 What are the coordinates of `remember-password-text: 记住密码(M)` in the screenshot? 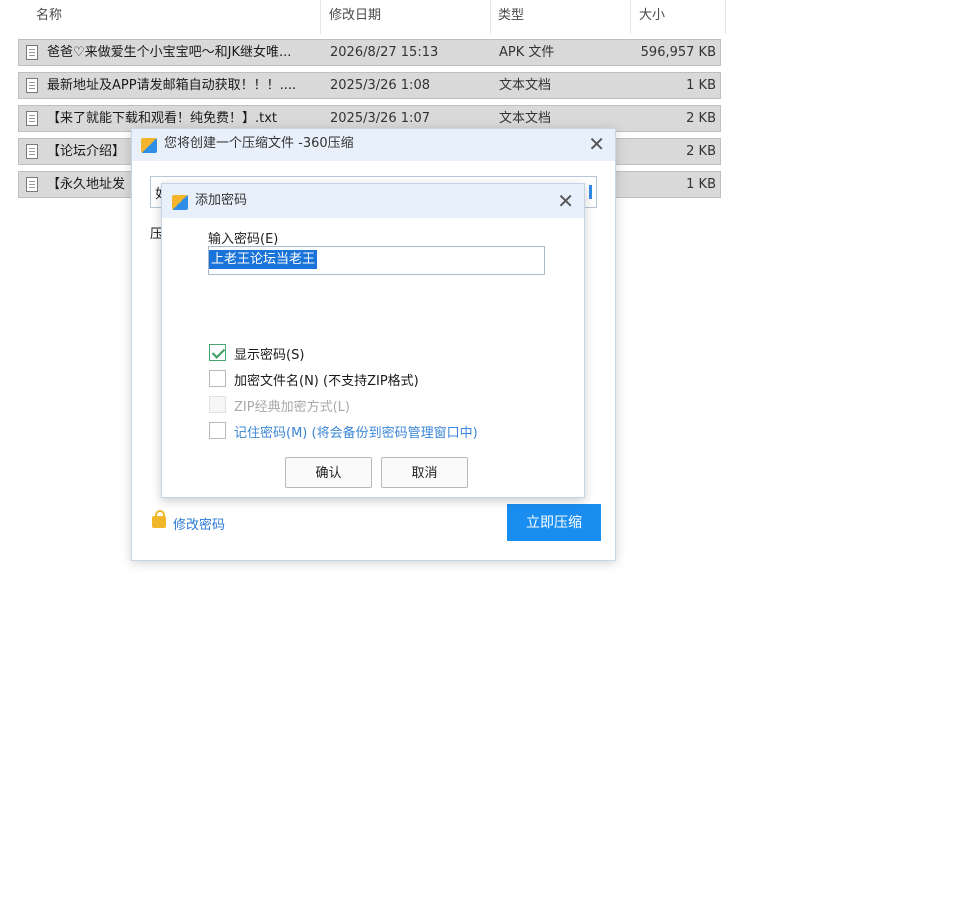 It's located at (271, 433).